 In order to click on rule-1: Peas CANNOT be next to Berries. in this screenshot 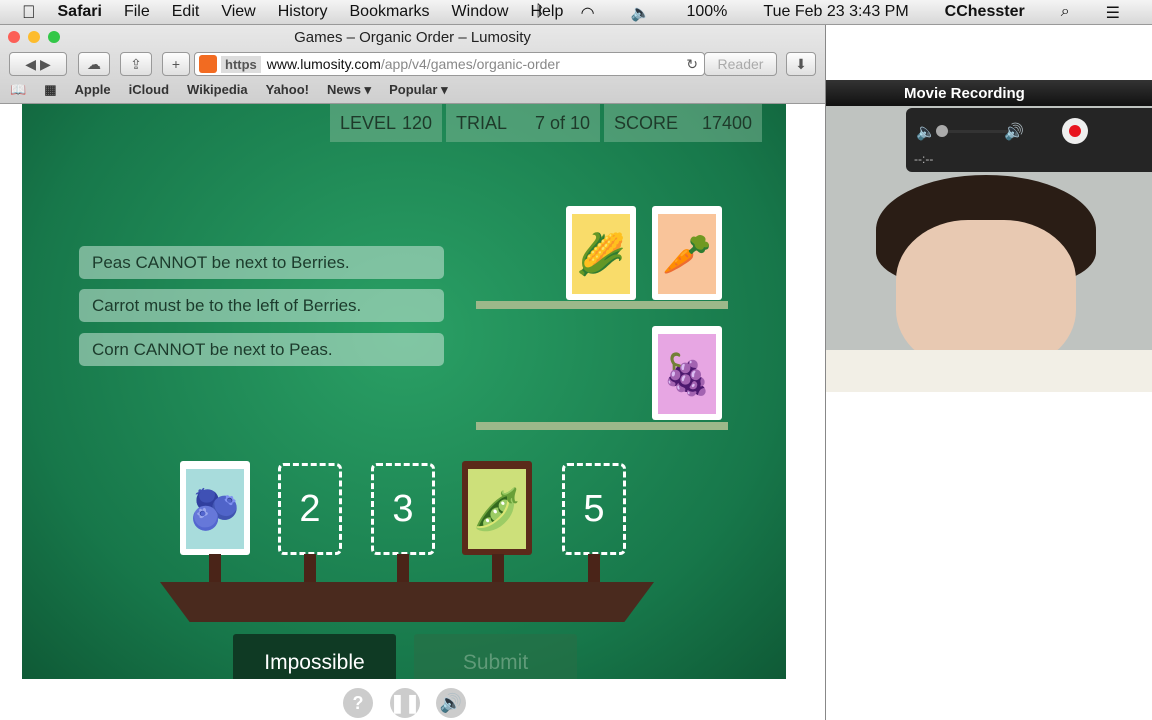, I will do `click(261, 262)`.